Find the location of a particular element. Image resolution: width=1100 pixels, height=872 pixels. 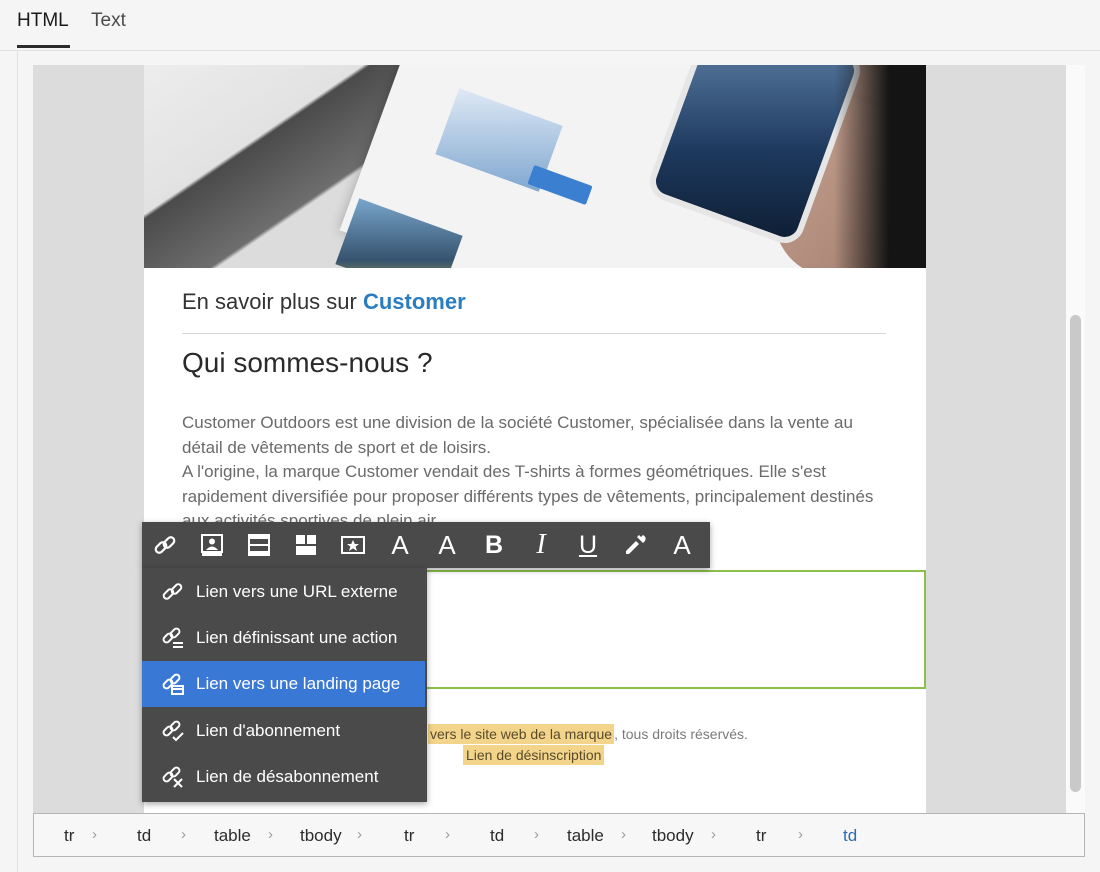

tab-html: HTML is located at coordinates (43, 21).